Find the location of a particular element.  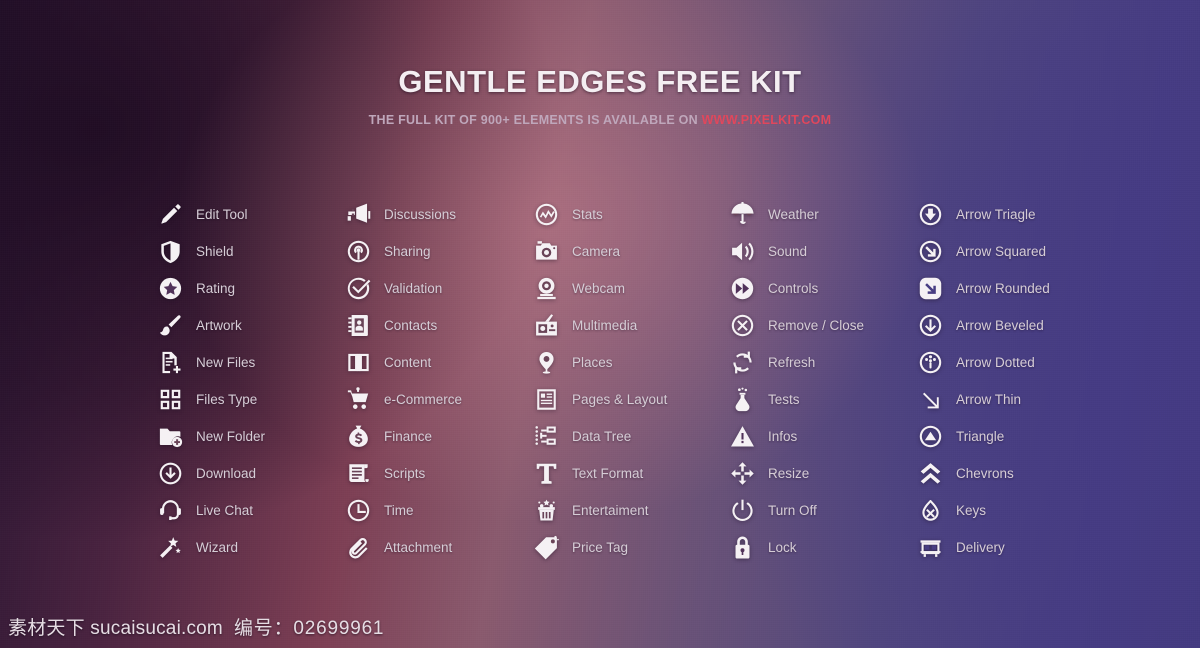

icon-item: Edit Tool is located at coordinates (250, 214).